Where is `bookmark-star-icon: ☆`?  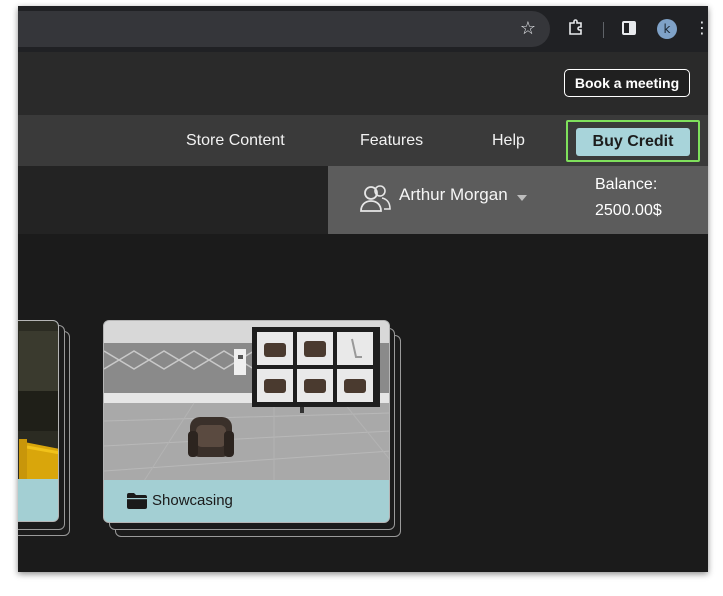 bookmark-star-icon: ☆ is located at coordinates (528, 29).